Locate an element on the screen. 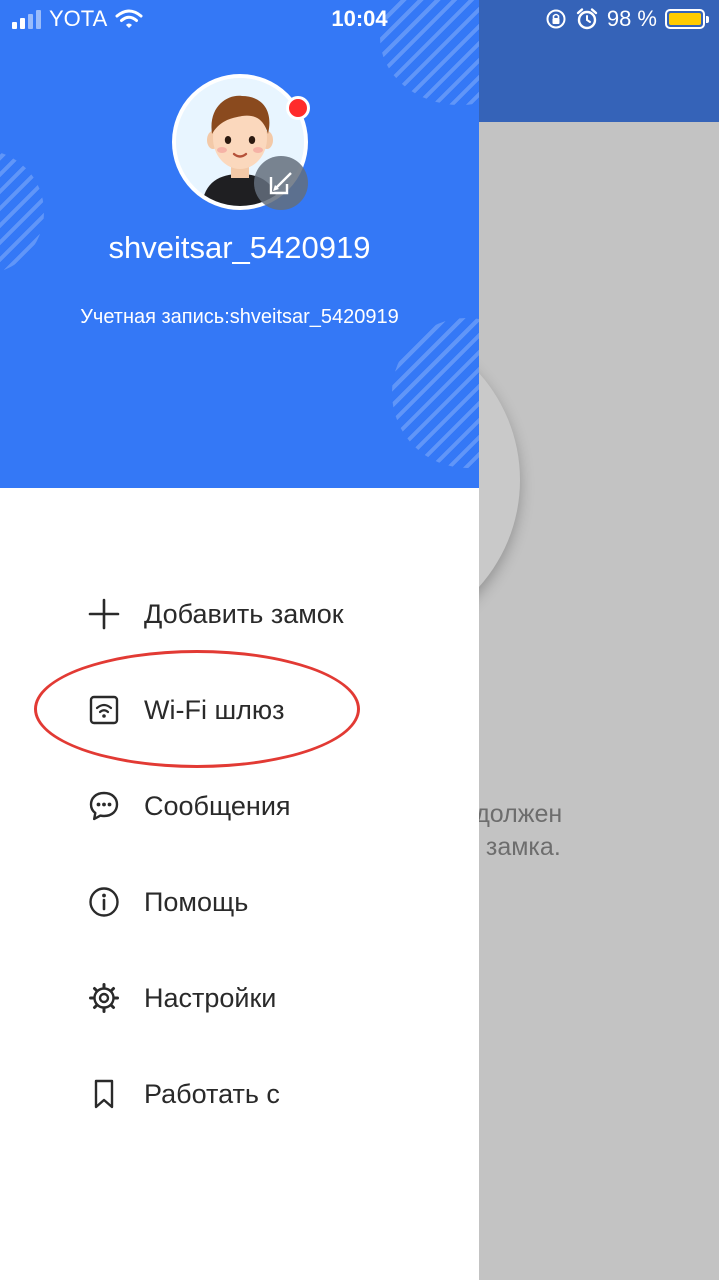 This screenshot has height=1280, width=719. bookmark-icon is located at coordinates (104, 1094).